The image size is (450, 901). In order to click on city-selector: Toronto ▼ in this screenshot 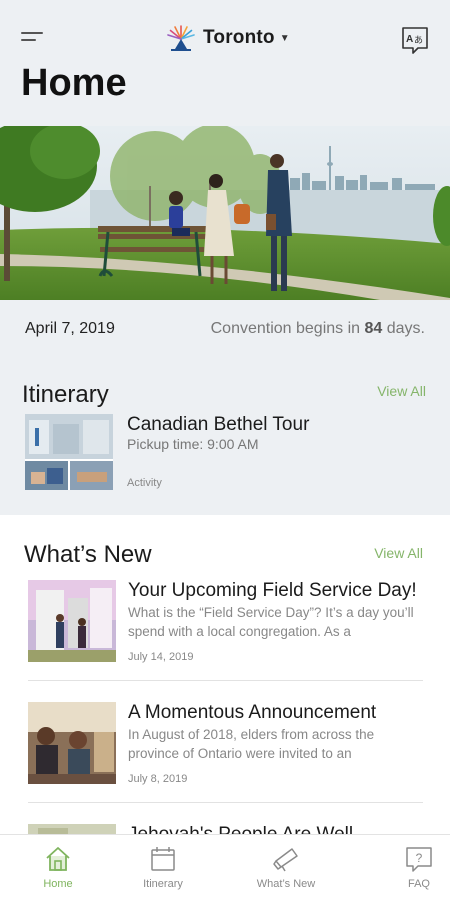, I will do `click(227, 38)`.